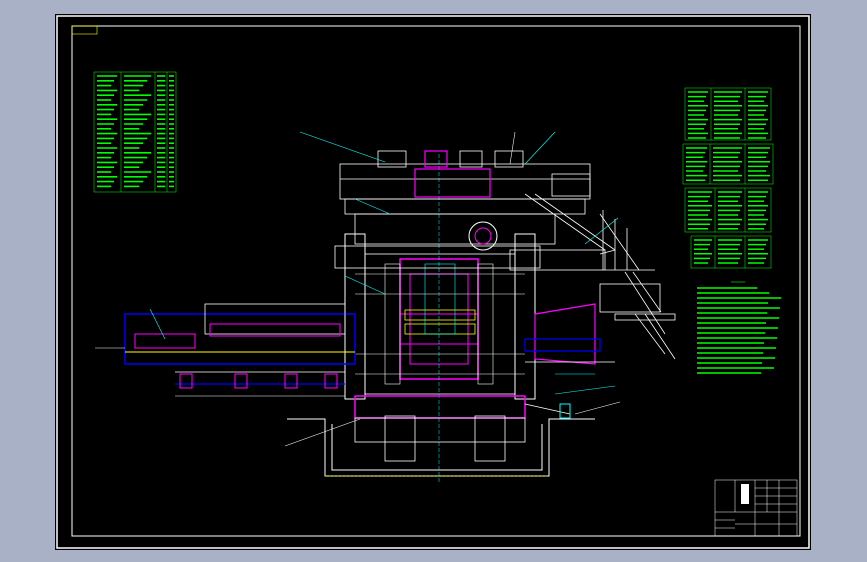 The width and height of the screenshot is (867, 562). Describe the element at coordinates (484, 200) in the screenshot. I see `top-motors` at that location.